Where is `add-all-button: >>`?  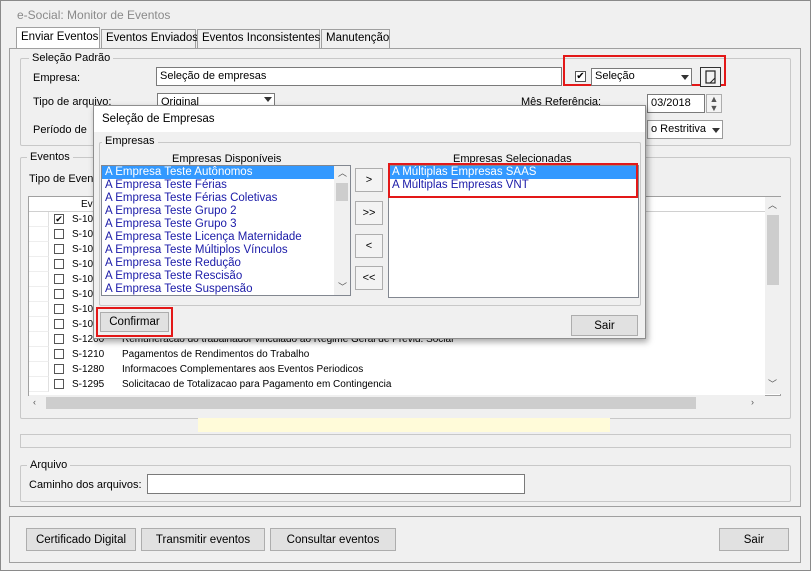 add-all-button: >> is located at coordinates (369, 213).